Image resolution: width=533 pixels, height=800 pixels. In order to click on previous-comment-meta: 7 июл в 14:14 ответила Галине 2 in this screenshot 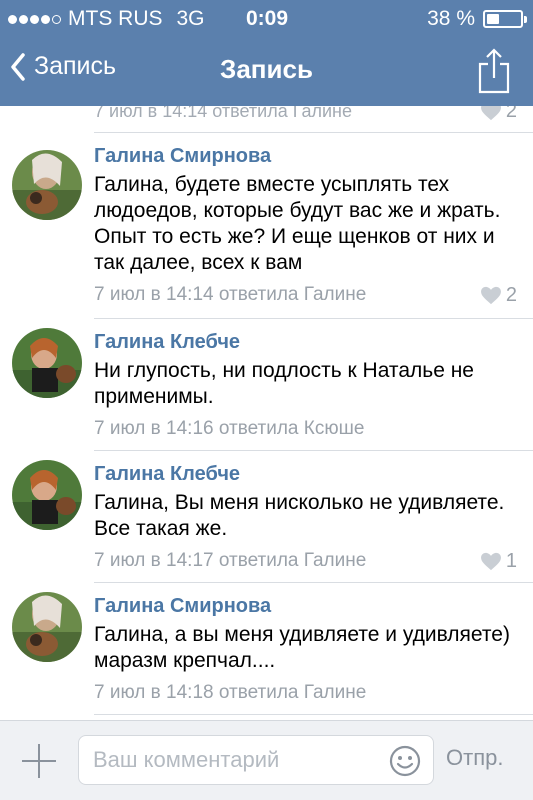, I will do `click(305, 116)`.